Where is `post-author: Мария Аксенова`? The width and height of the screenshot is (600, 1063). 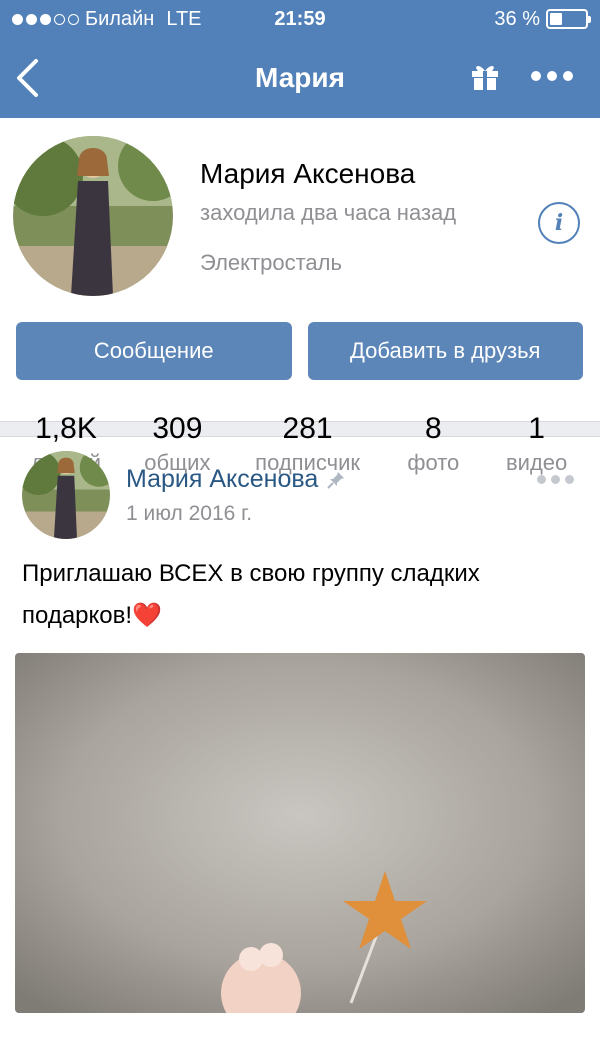 post-author: Мария Аксенова is located at coordinates (236, 479).